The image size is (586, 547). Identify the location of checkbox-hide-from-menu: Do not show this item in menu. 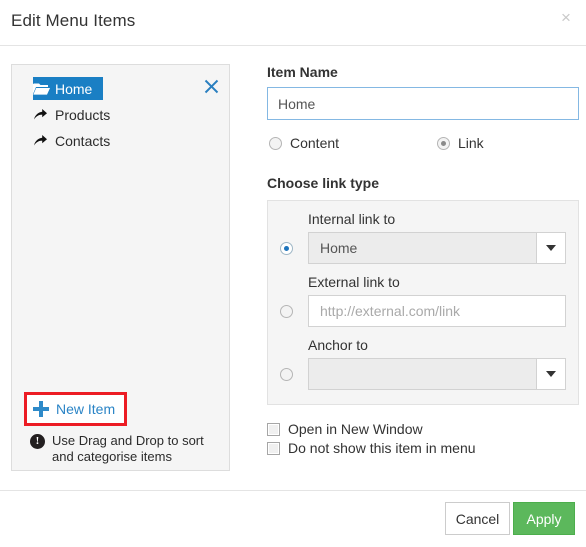
(423, 448).